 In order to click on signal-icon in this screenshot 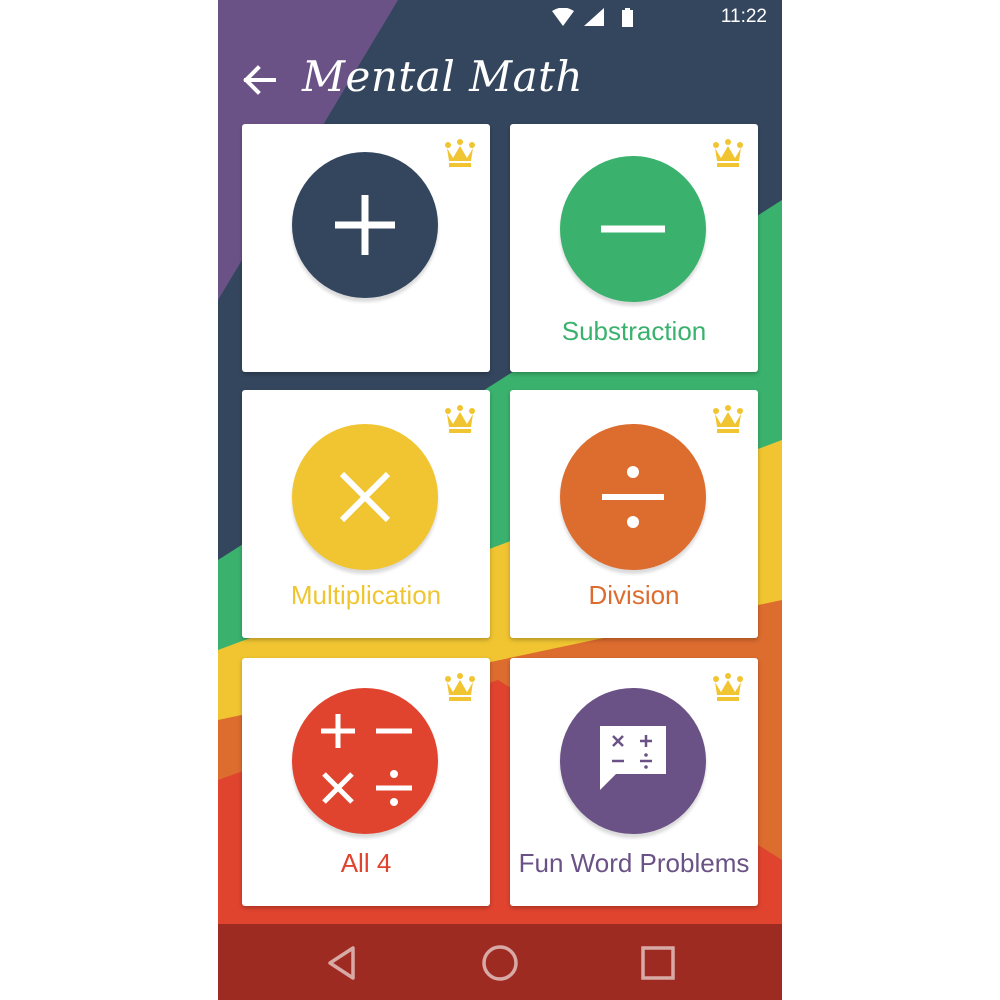, I will do `click(594, 17)`.